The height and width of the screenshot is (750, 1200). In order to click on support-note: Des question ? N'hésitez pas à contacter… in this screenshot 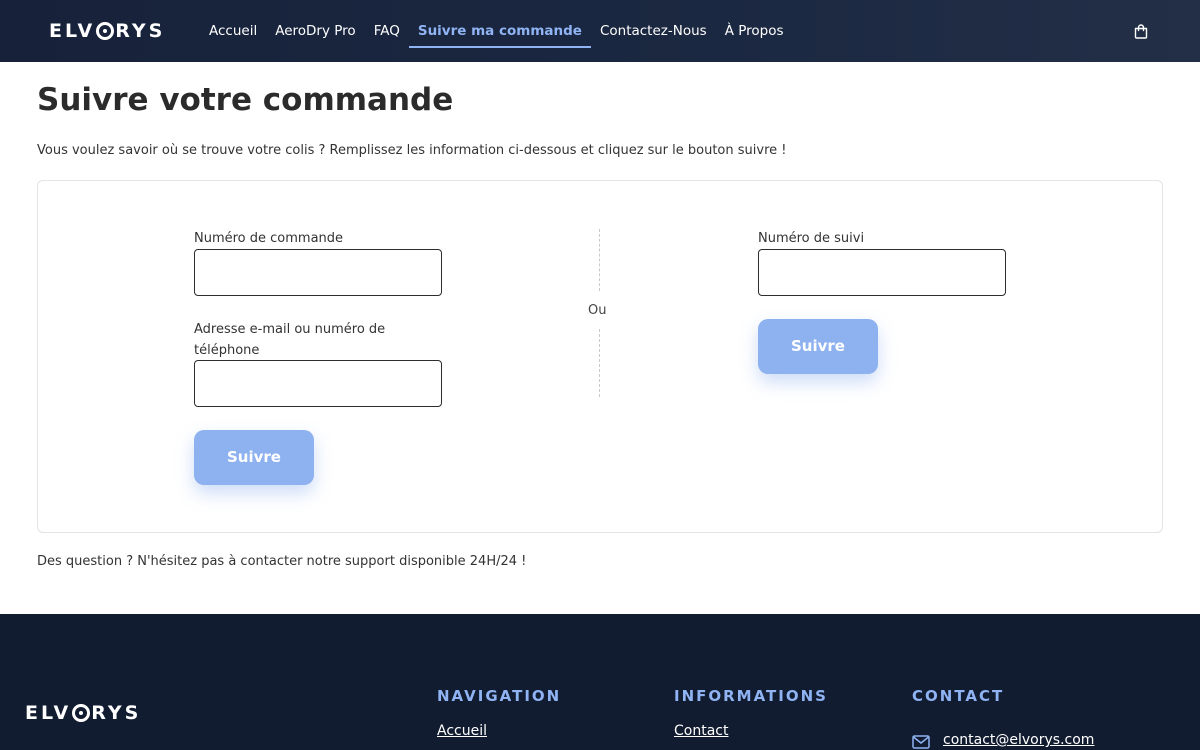, I will do `click(282, 561)`.